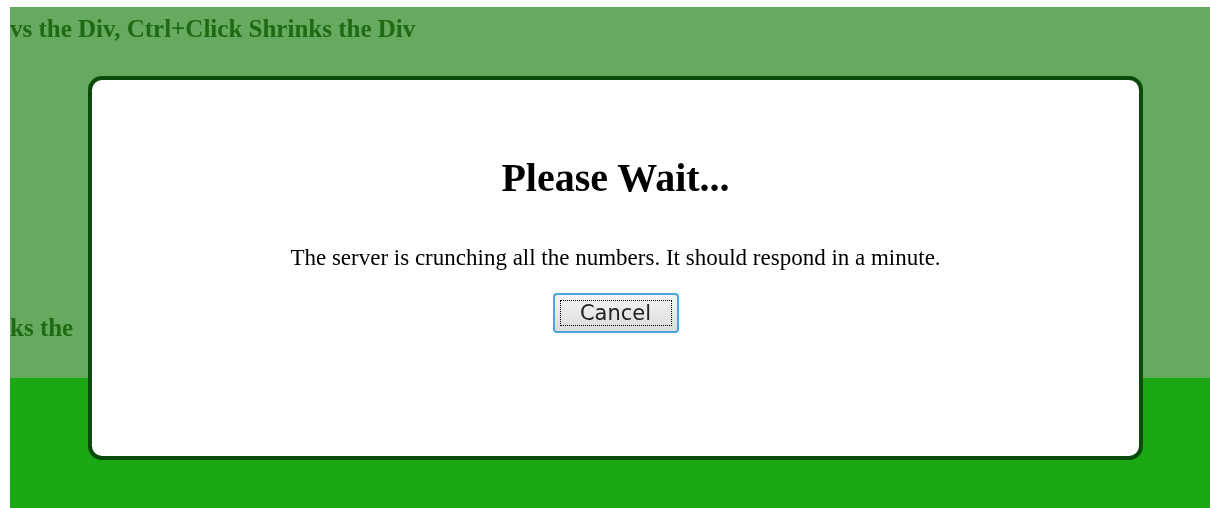 The width and height of the screenshot is (1210, 508). Describe the element at coordinates (615, 313) in the screenshot. I see `cancel-button: Cancel` at that location.